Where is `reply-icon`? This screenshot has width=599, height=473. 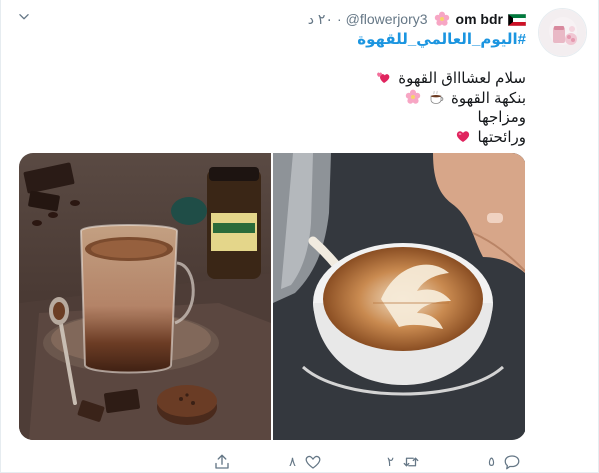
reply-icon is located at coordinates (512, 462).